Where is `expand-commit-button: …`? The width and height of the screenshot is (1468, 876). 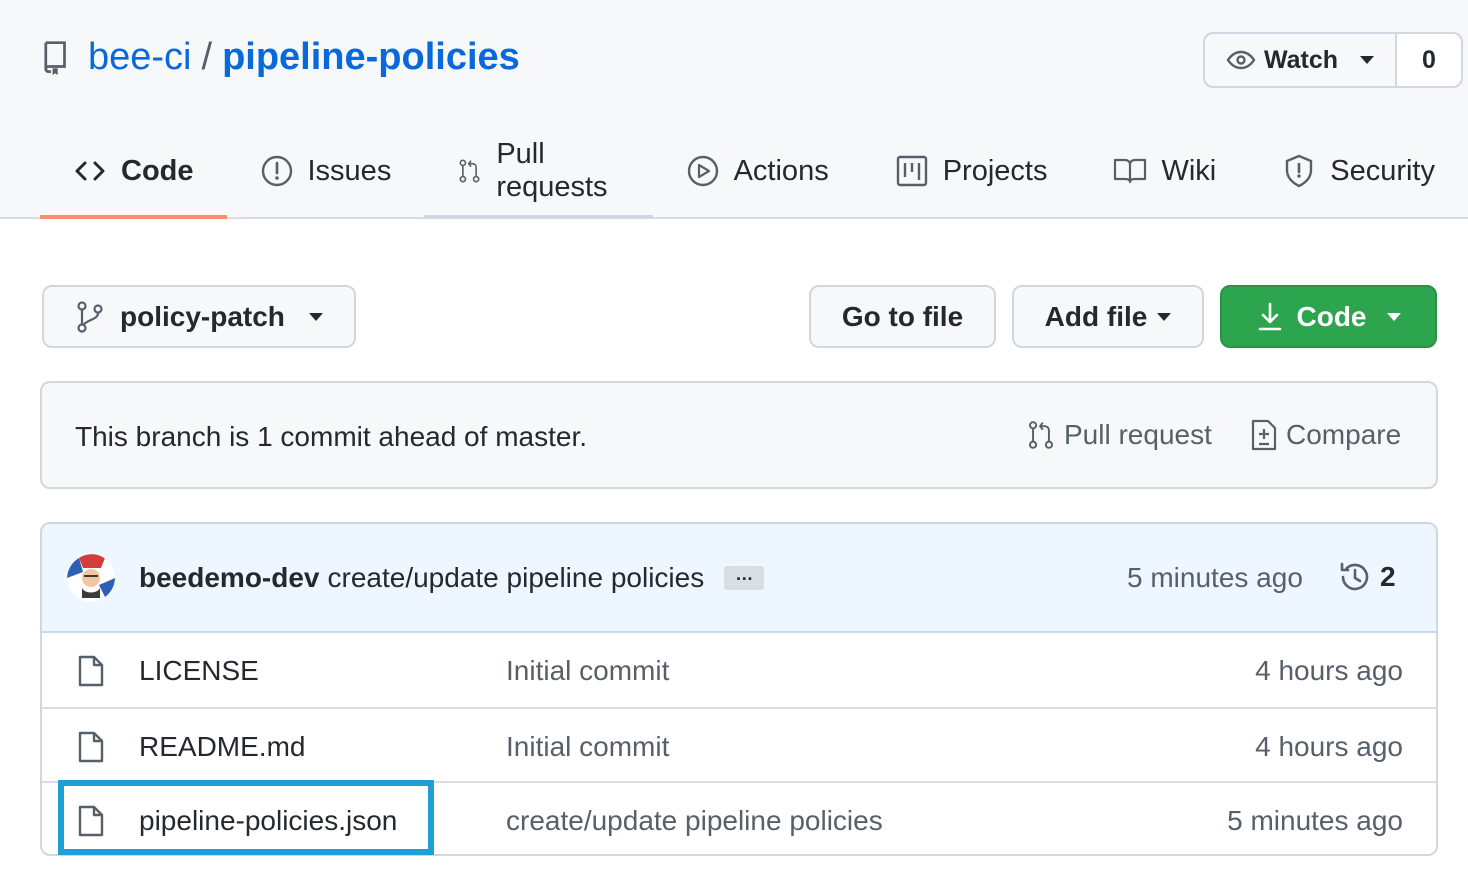 expand-commit-button: … is located at coordinates (744, 577).